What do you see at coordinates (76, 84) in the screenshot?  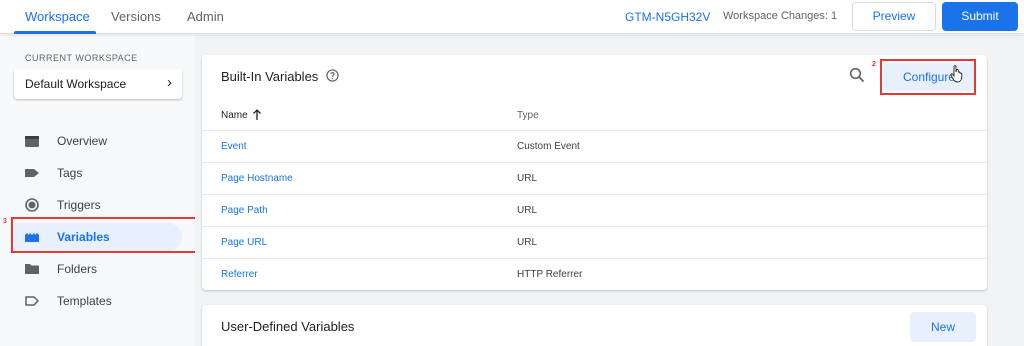 I see `workspace-name: Default Workspace` at bounding box center [76, 84].